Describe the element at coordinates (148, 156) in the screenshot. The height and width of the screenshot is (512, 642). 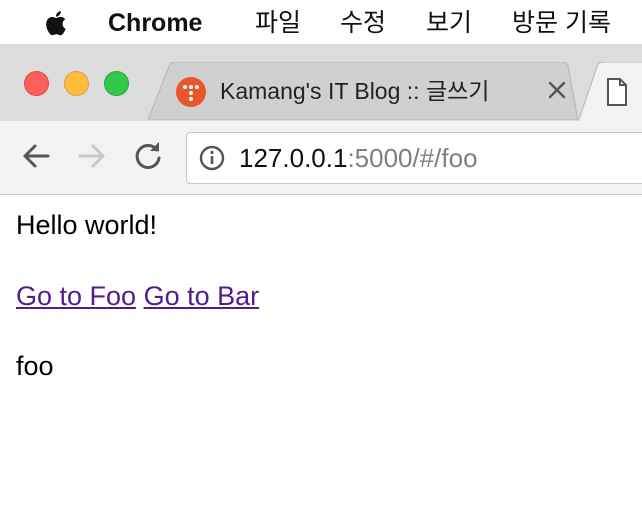
I see `reload-icon` at that location.